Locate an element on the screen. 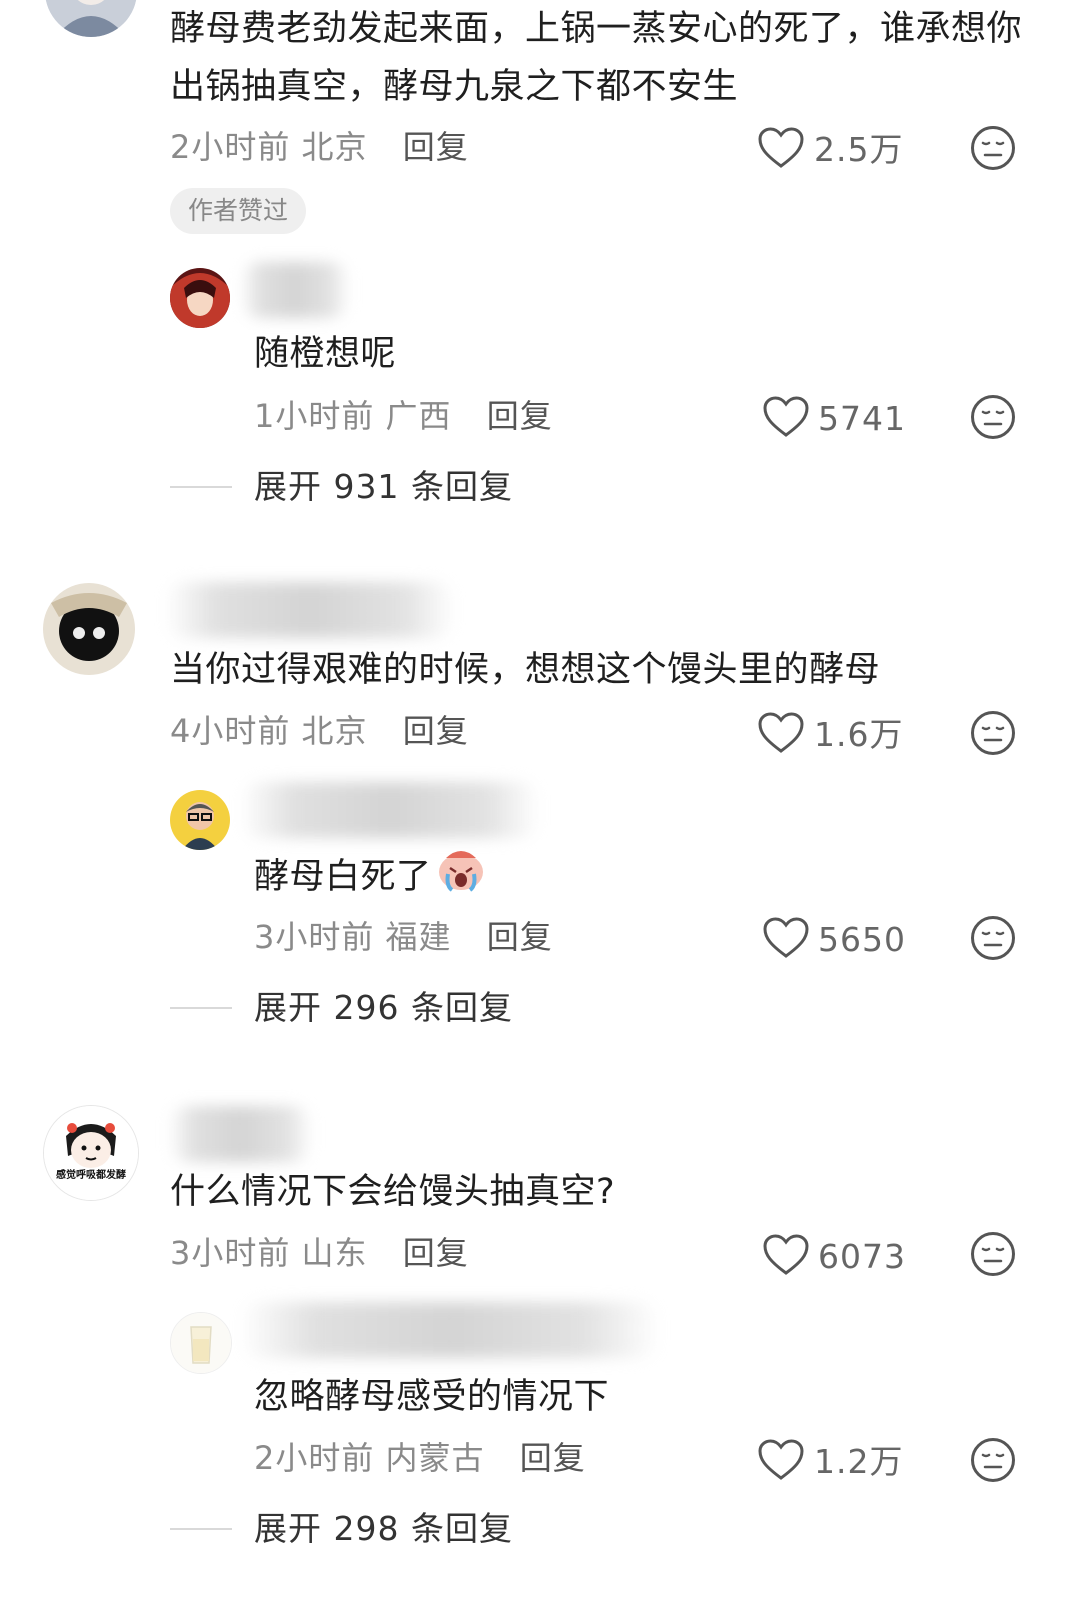 This screenshot has width=1080, height=1599. like-count: 1.6万 is located at coordinates (859, 734).